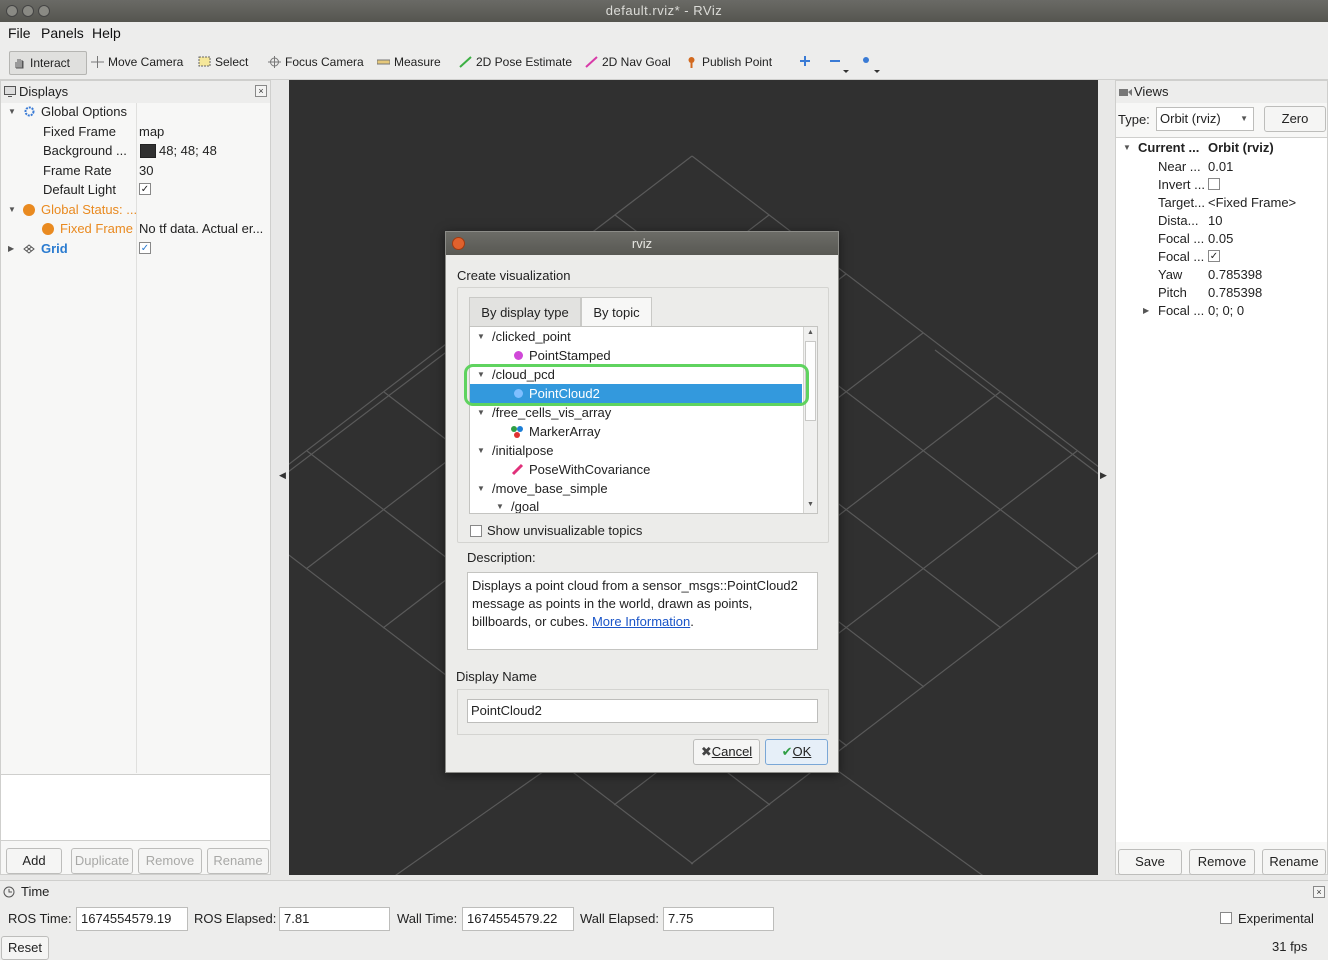  What do you see at coordinates (25, 948) in the screenshot?
I see `reset-button: Reset` at bounding box center [25, 948].